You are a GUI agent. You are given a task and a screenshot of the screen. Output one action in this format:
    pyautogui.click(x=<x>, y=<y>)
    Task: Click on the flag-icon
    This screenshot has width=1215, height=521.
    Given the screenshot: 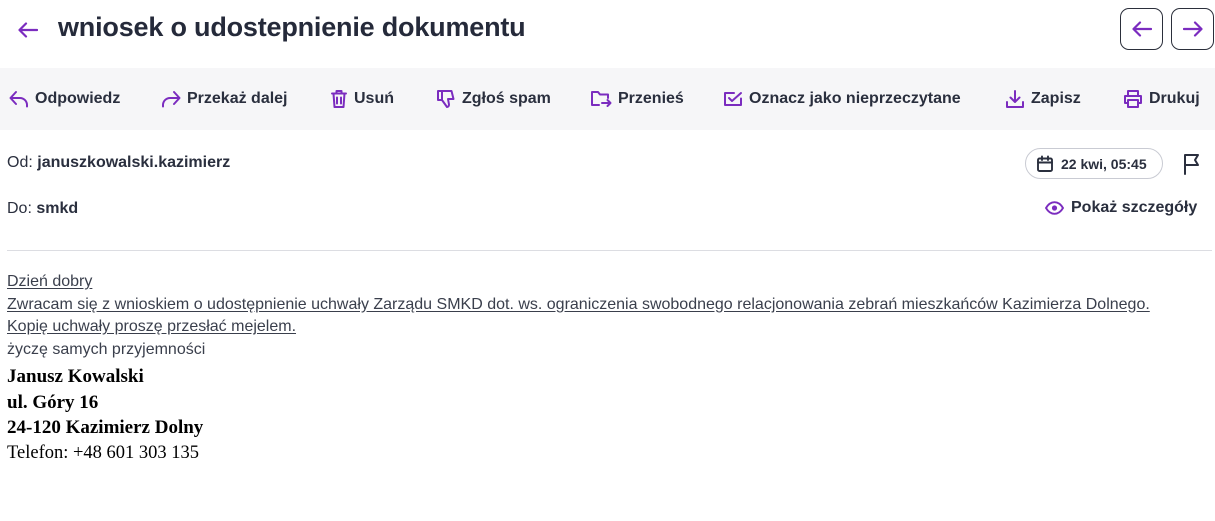 What is the action you would take?
    pyautogui.click(x=1191, y=164)
    